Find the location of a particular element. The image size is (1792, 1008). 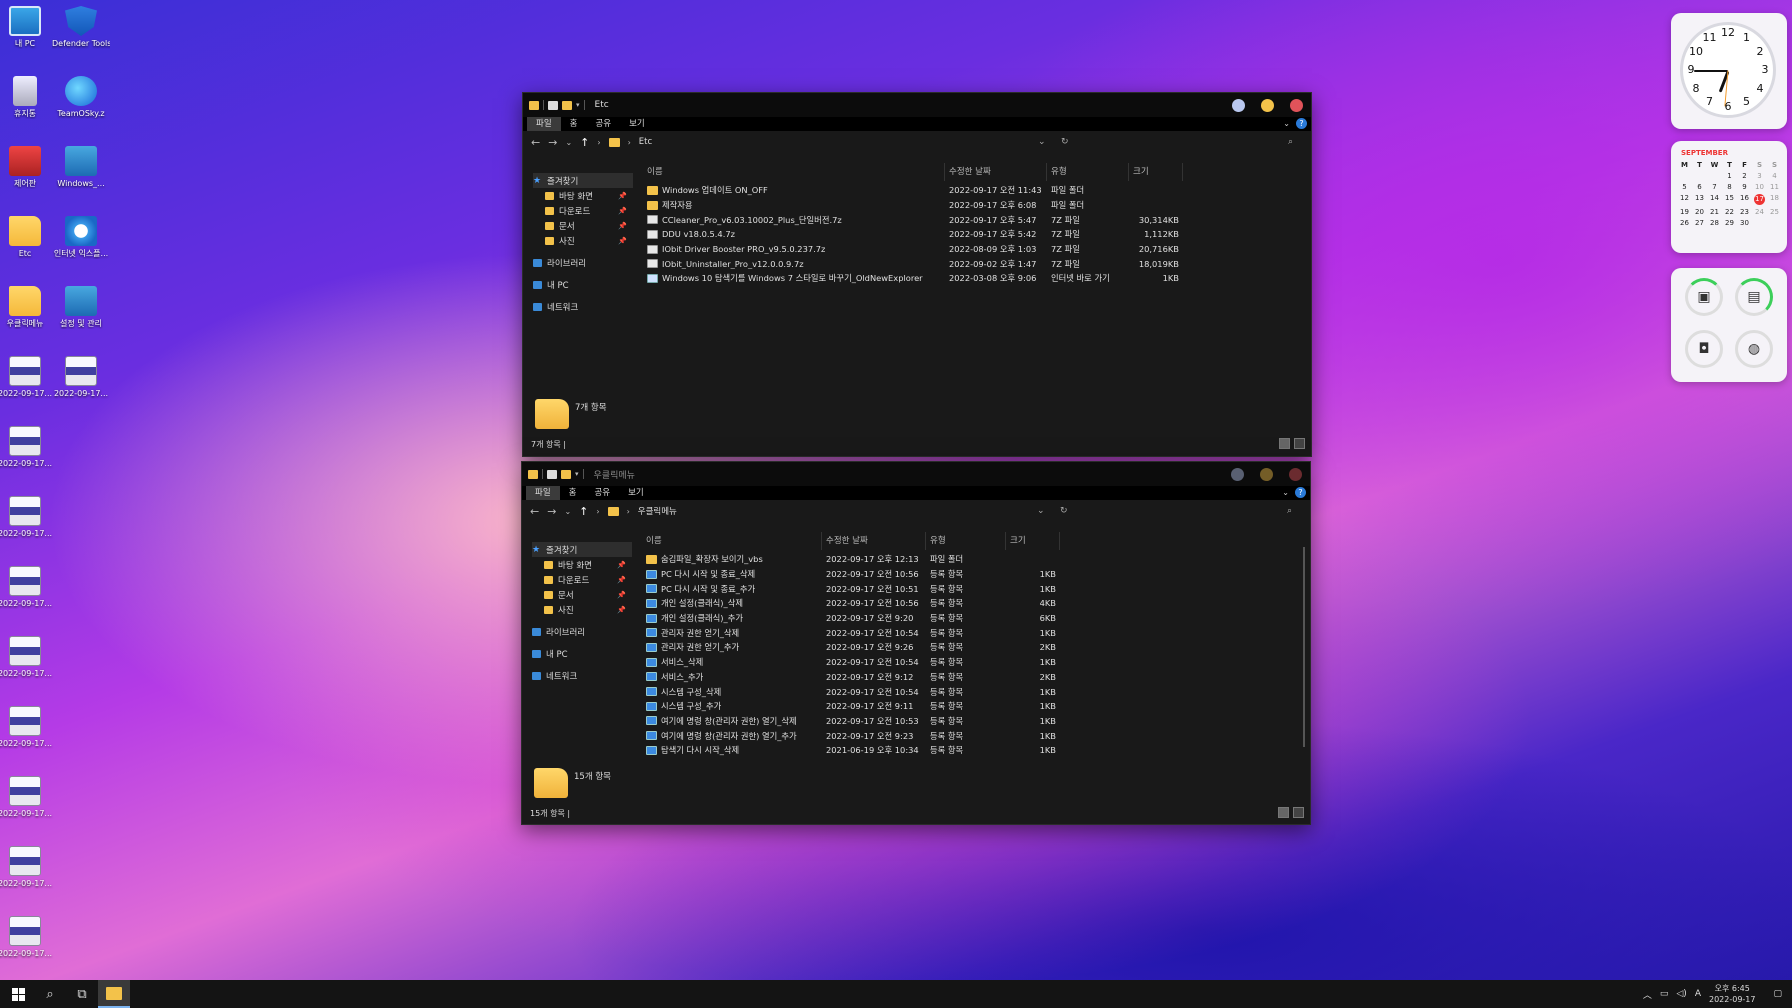

desktop-icon: 우클릭메뉴 is located at coordinates (27, 307).